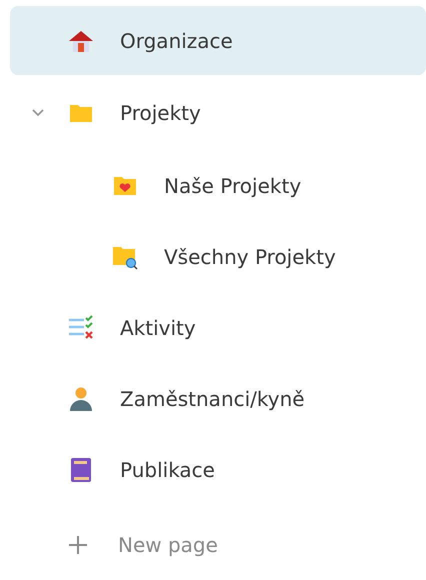 The image size is (426, 580). I want to click on checklist-icon, so click(81, 327).